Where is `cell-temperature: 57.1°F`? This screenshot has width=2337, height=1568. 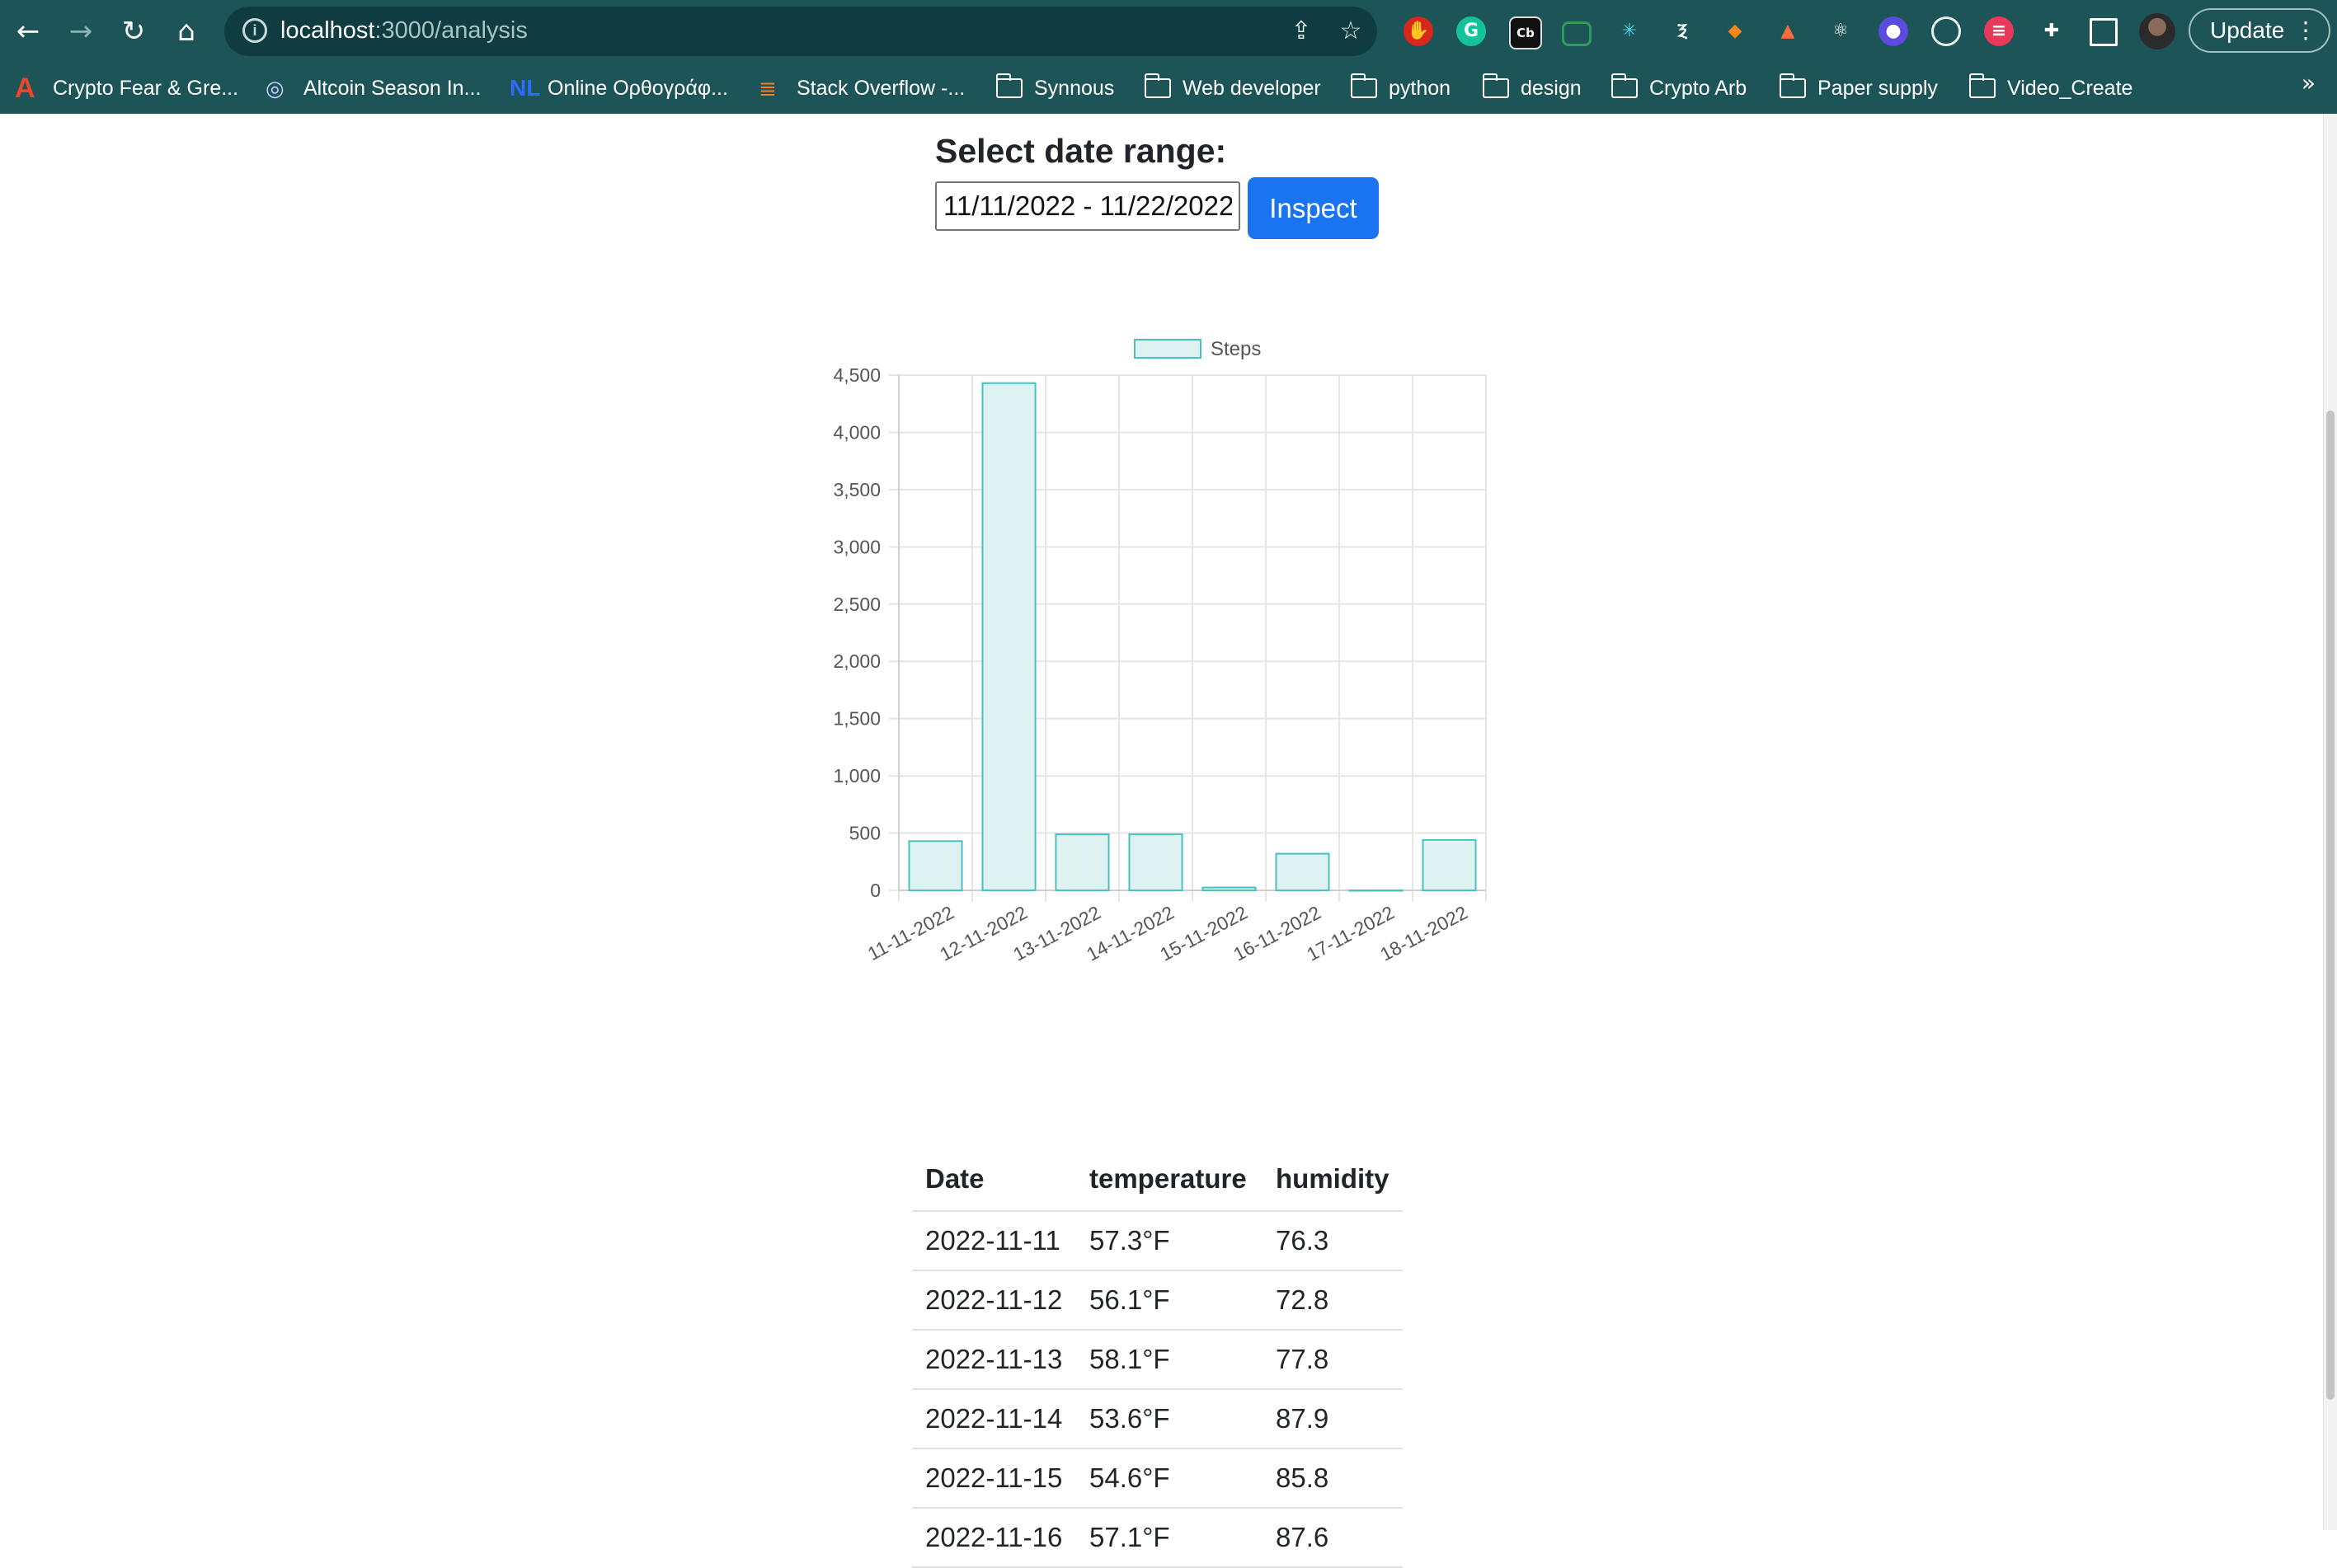
cell-temperature: 57.1°F is located at coordinates (1169, 1538).